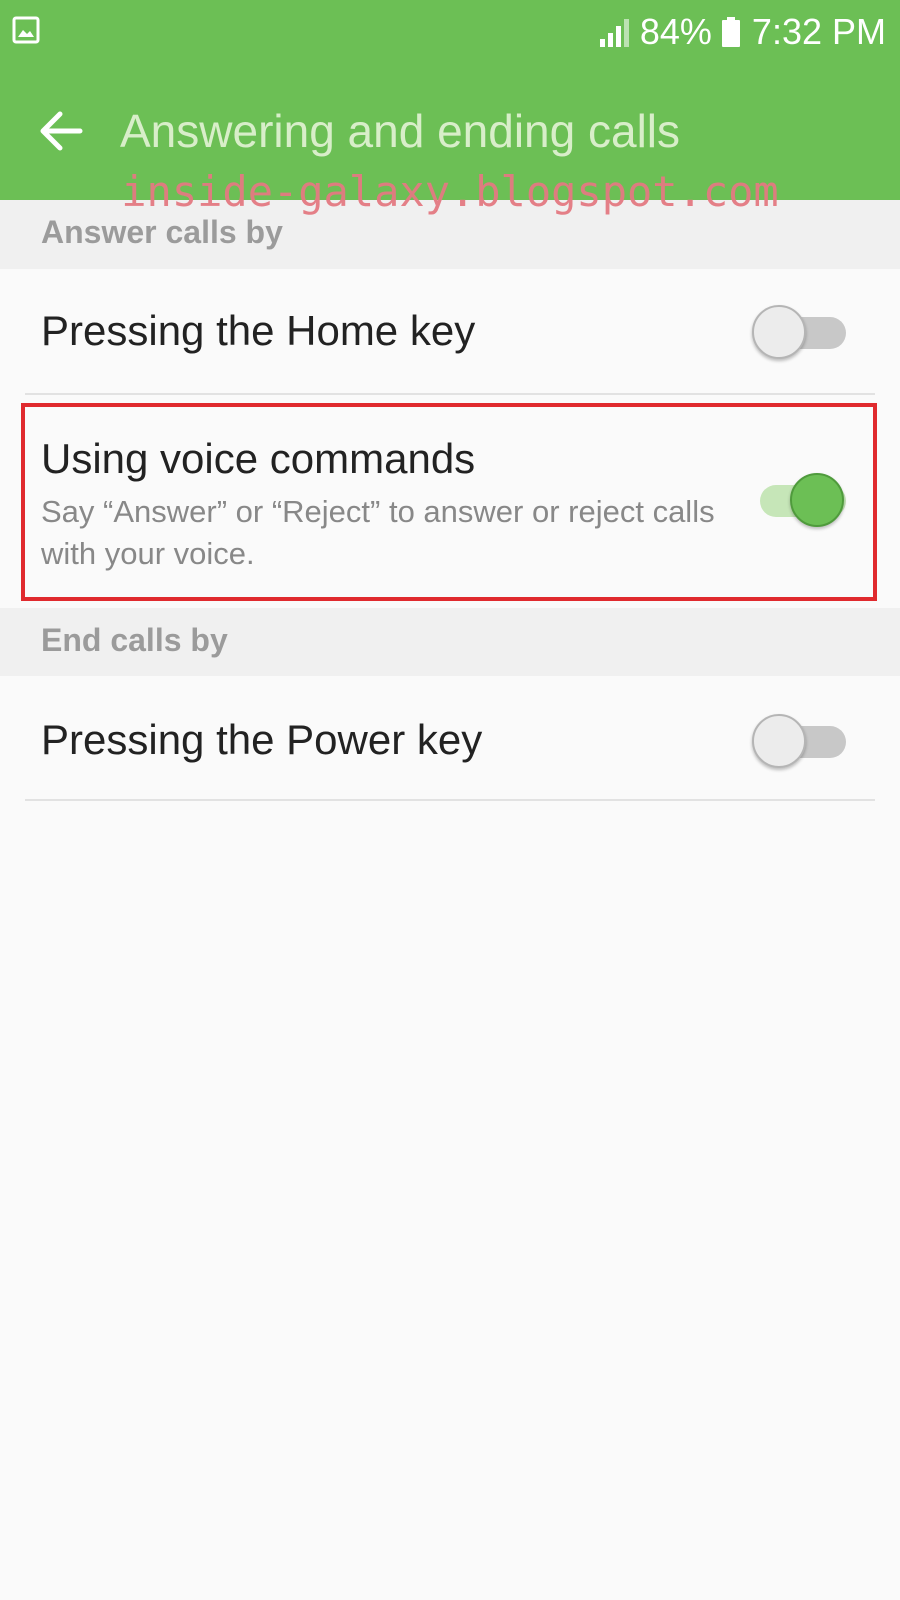  What do you see at coordinates (61, 131) in the screenshot?
I see `arrow-left-icon` at bounding box center [61, 131].